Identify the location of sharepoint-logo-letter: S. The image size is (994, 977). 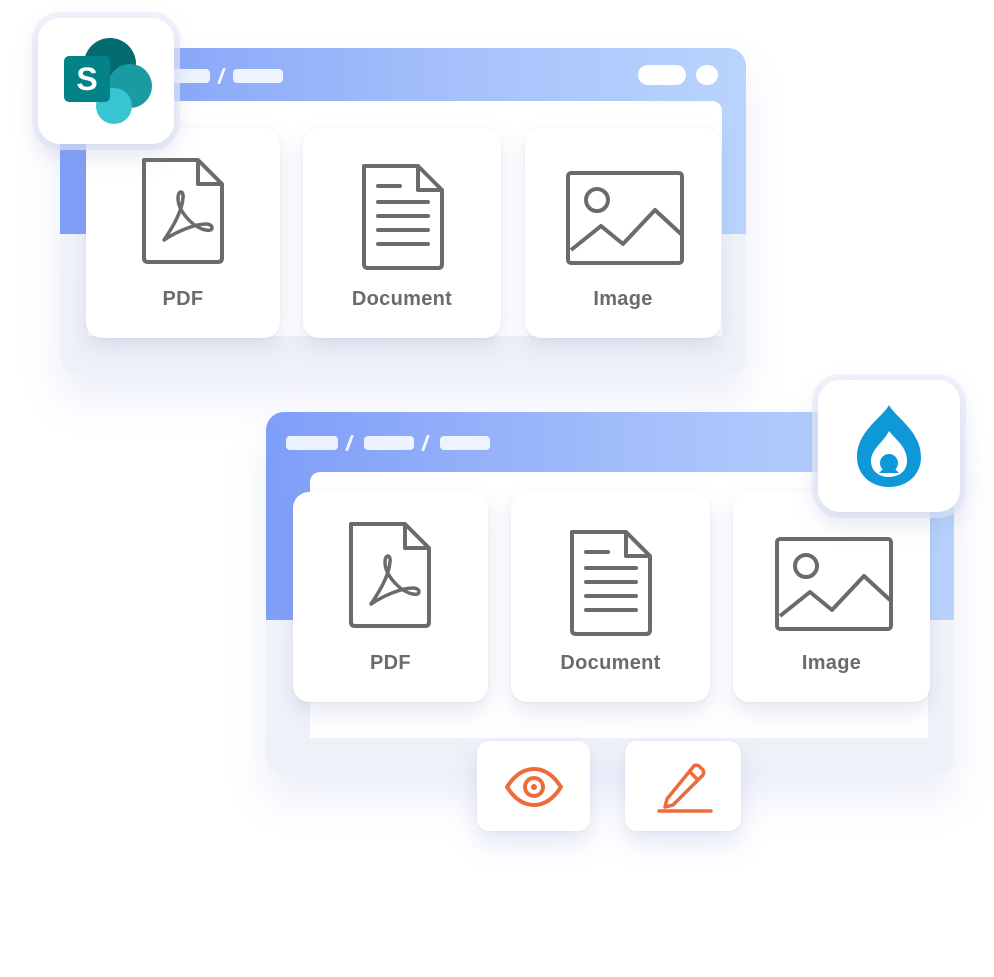
(86, 79).